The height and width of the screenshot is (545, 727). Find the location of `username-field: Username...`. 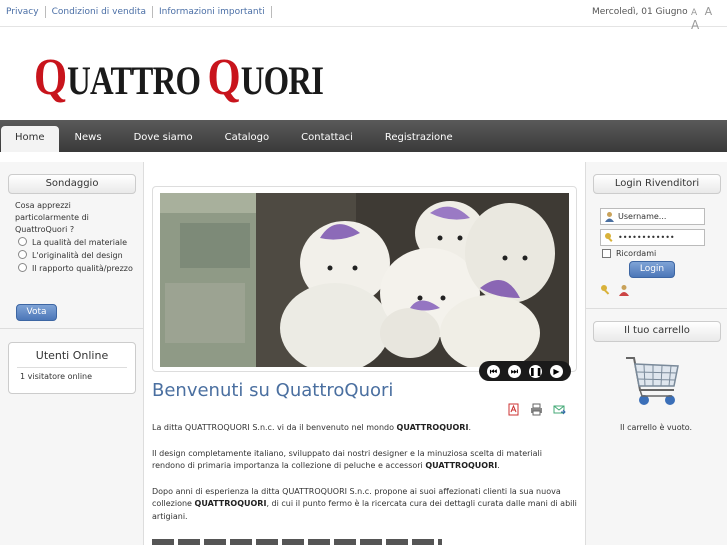

username-field: Username... is located at coordinates (652, 216).